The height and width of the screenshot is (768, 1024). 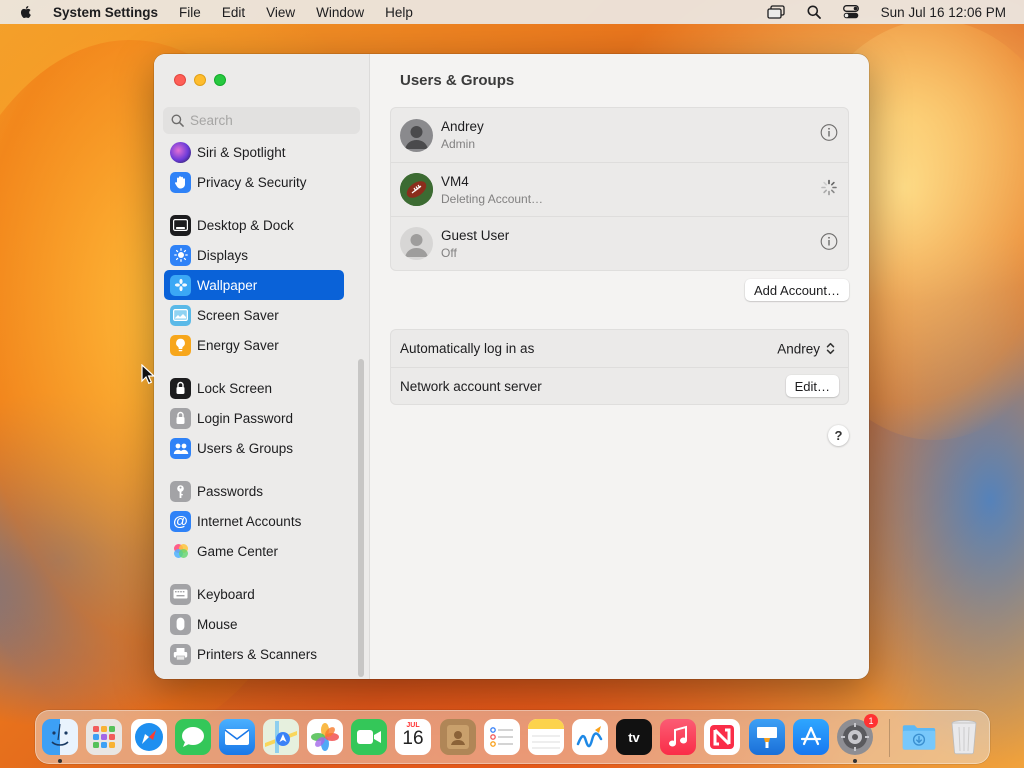 I want to click on window-controls, so click(x=200, y=80).